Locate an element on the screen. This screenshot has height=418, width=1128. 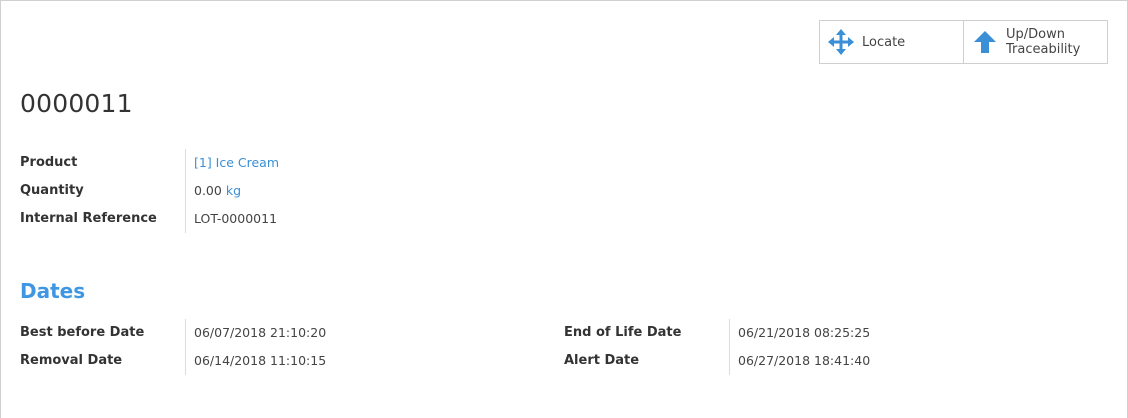
removal-row: Removal Date 06/14/2018 11:10:15 is located at coordinates (173, 361).